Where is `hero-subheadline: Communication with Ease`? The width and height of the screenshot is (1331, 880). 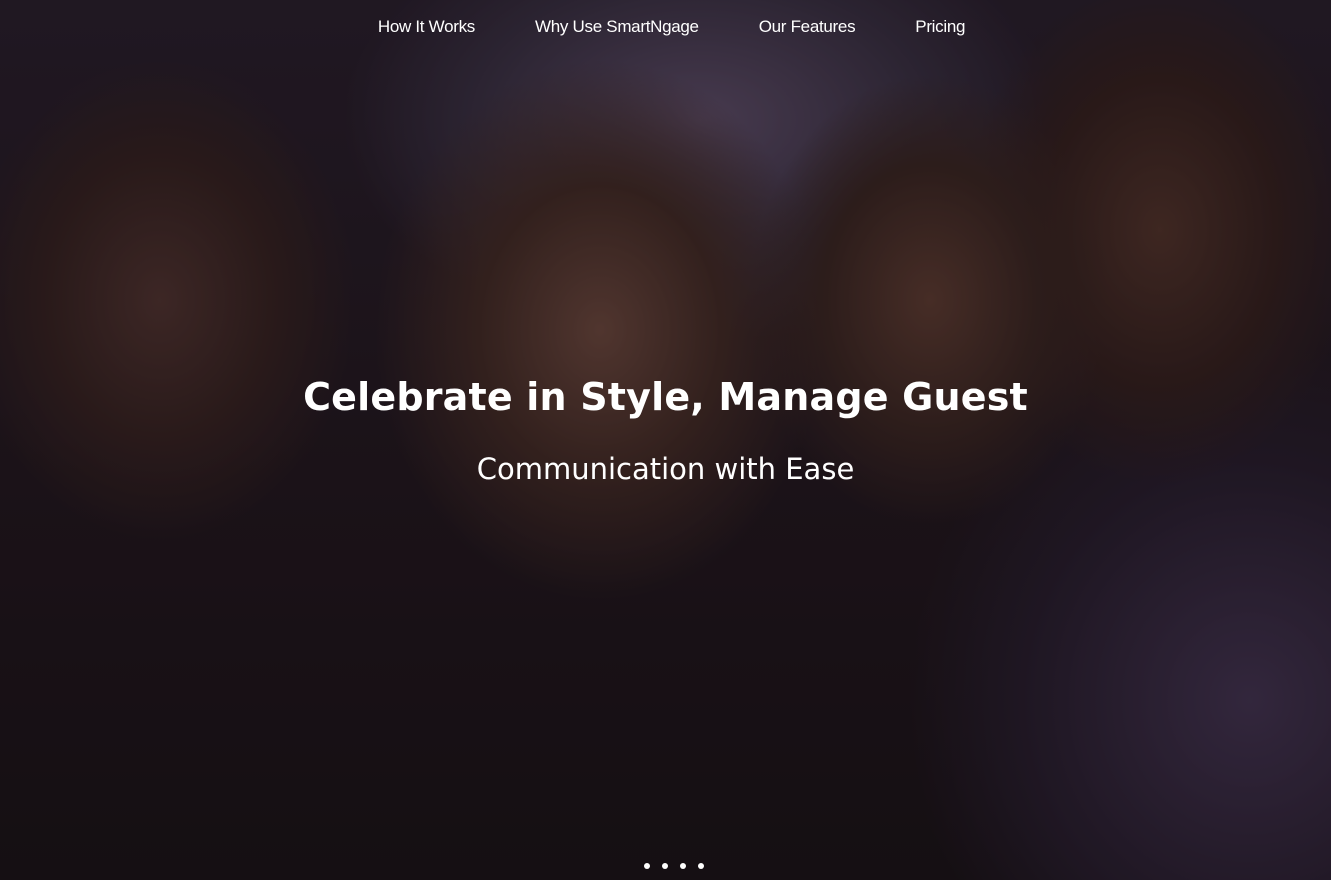 hero-subheadline: Communication with Ease is located at coordinates (665, 469).